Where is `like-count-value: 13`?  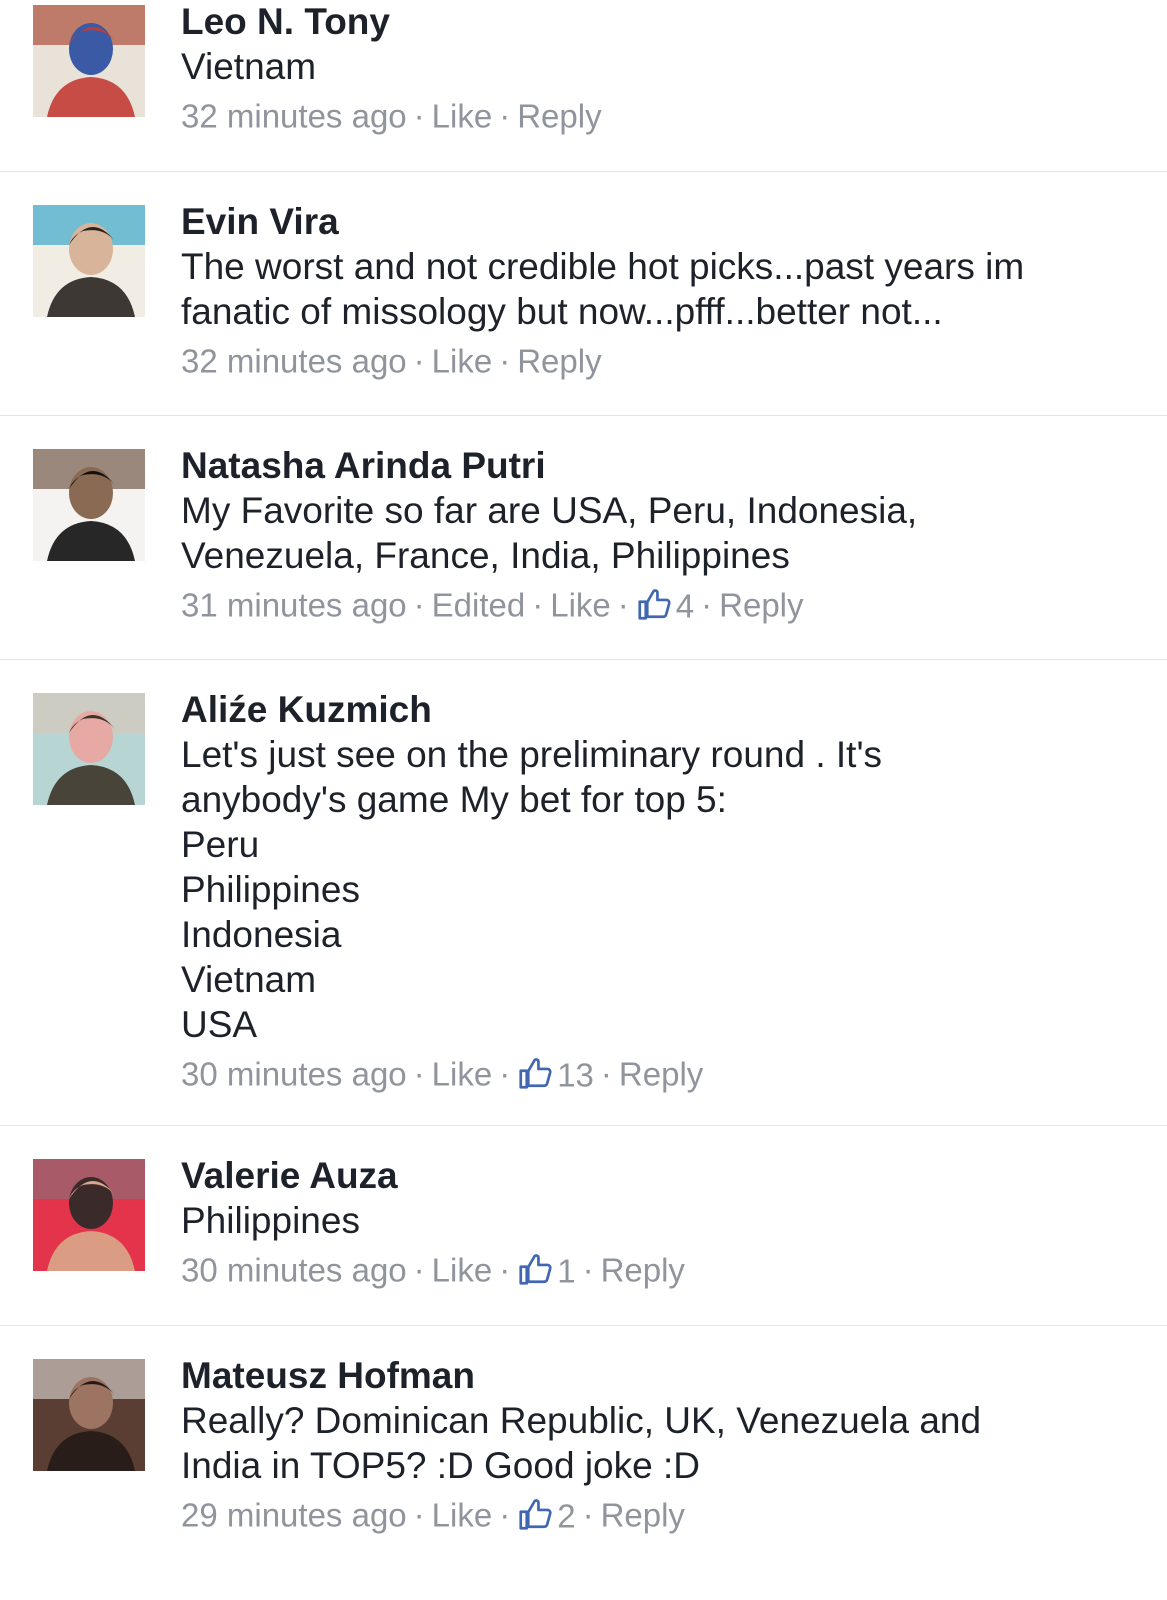
like-count-value: 13 is located at coordinates (575, 1075).